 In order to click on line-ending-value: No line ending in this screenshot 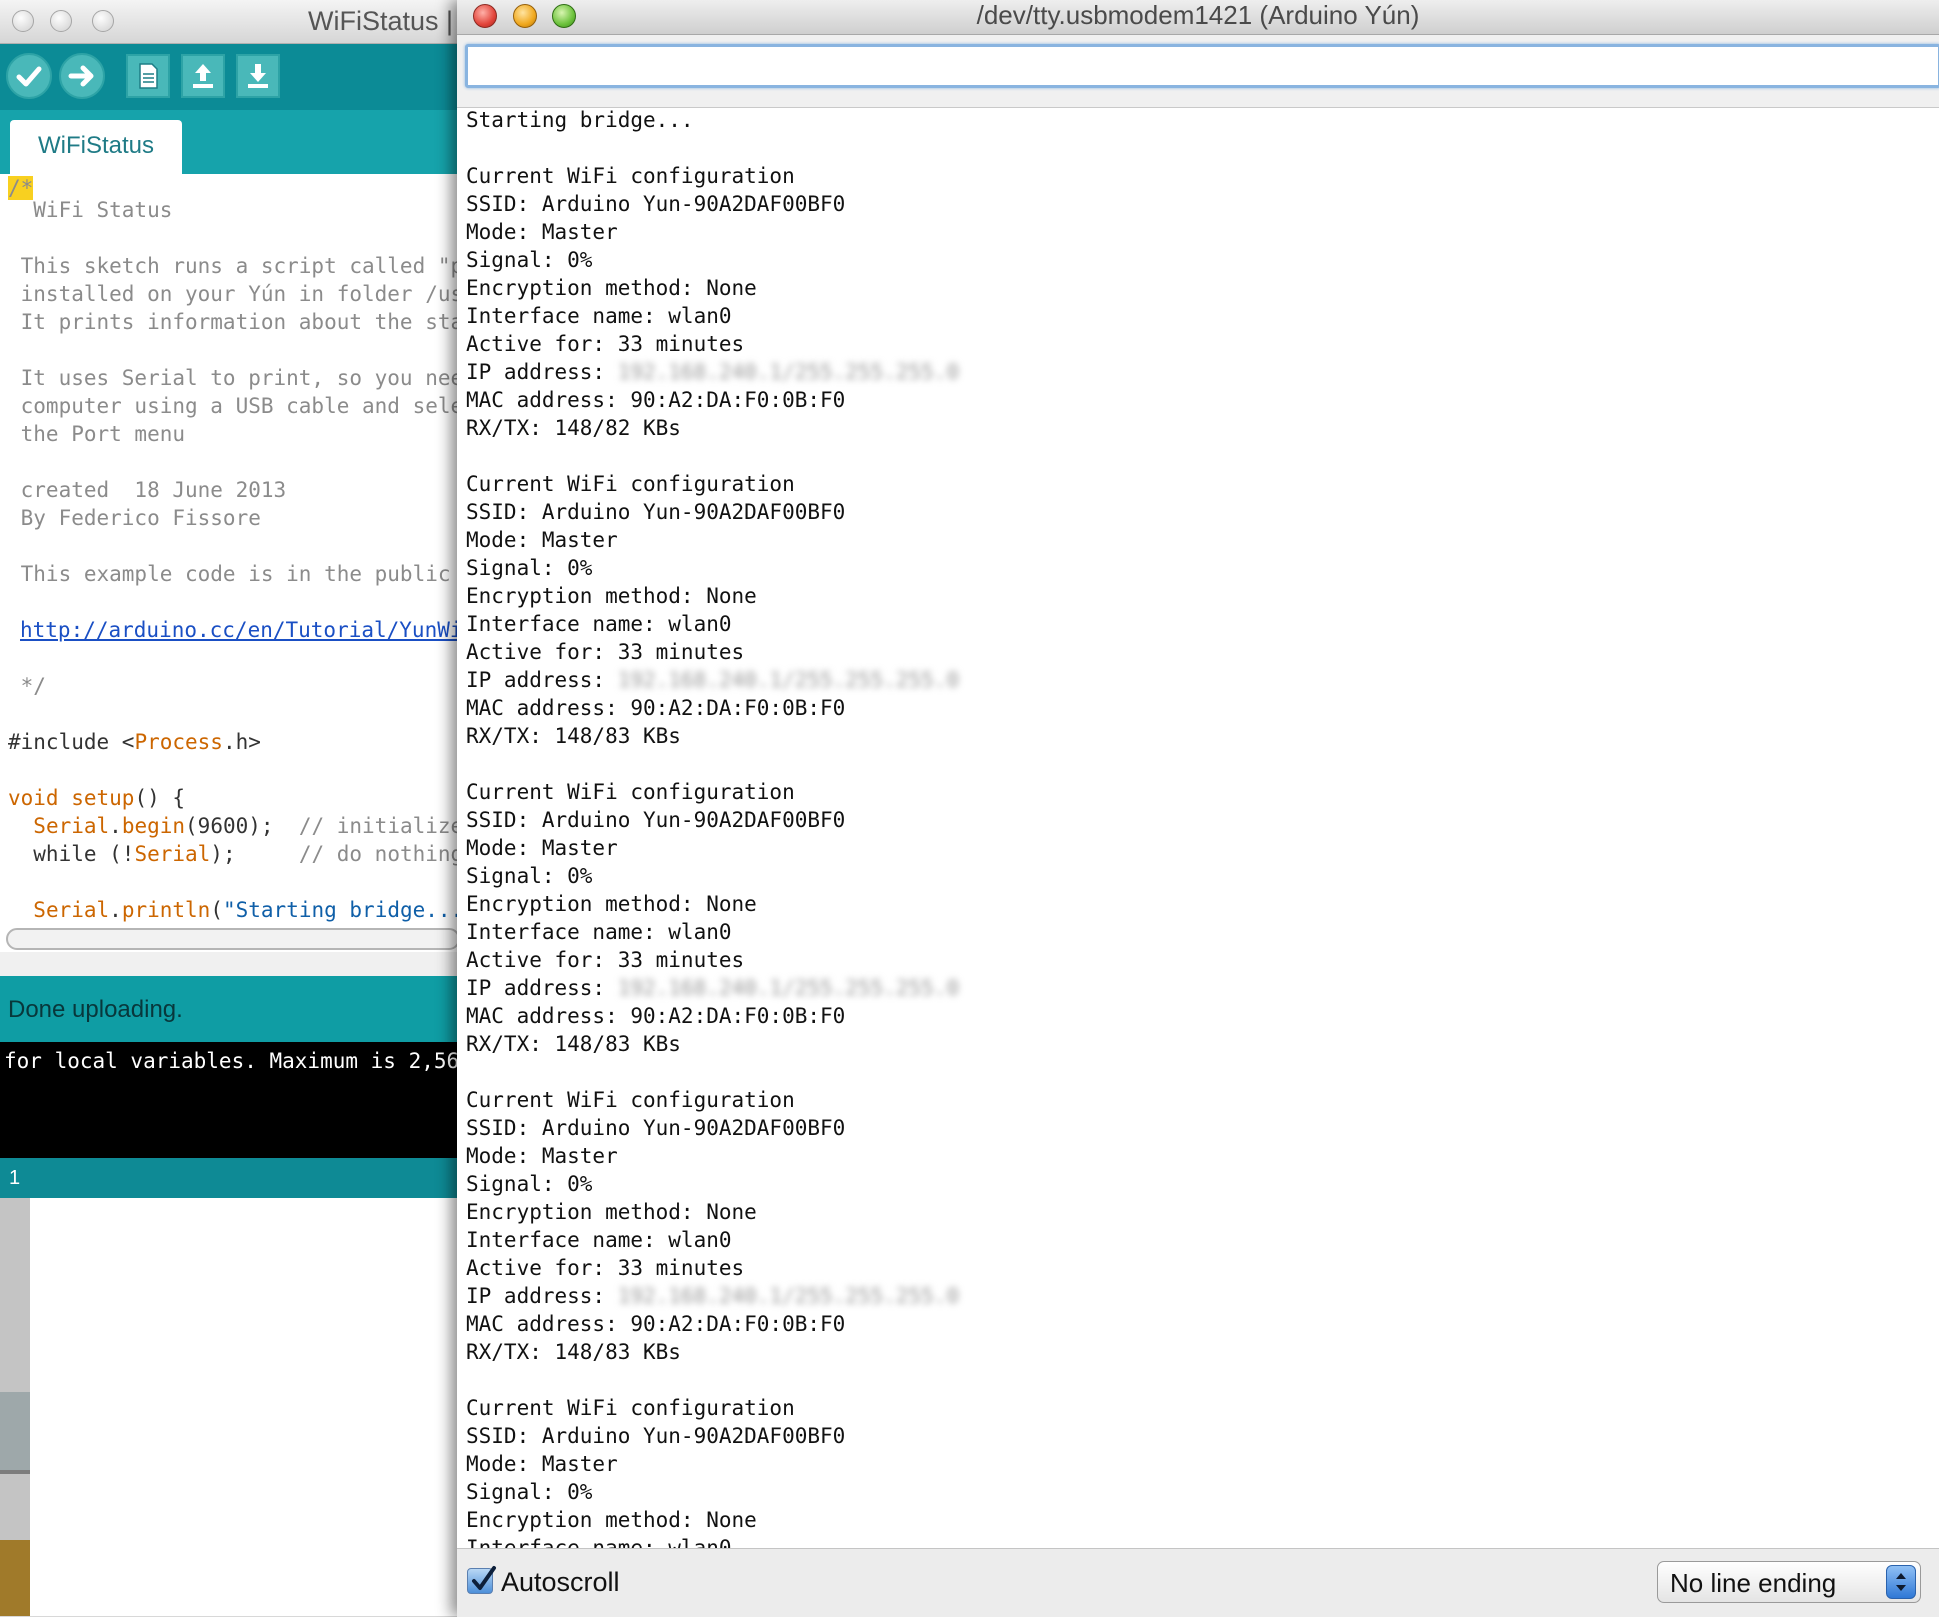, I will do `click(1753, 1583)`.